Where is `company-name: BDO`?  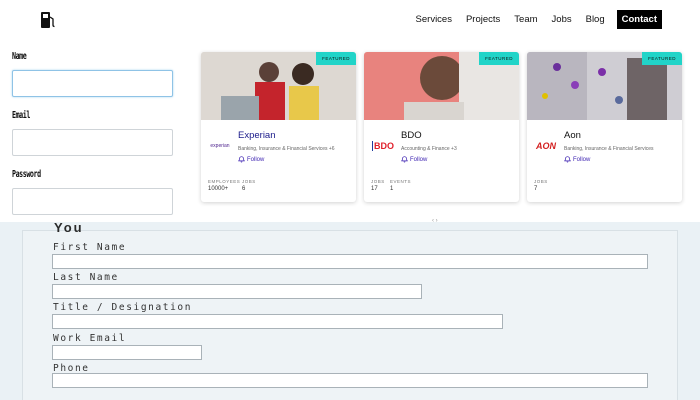 company-name: BDO is located at coordinates (411, 135).